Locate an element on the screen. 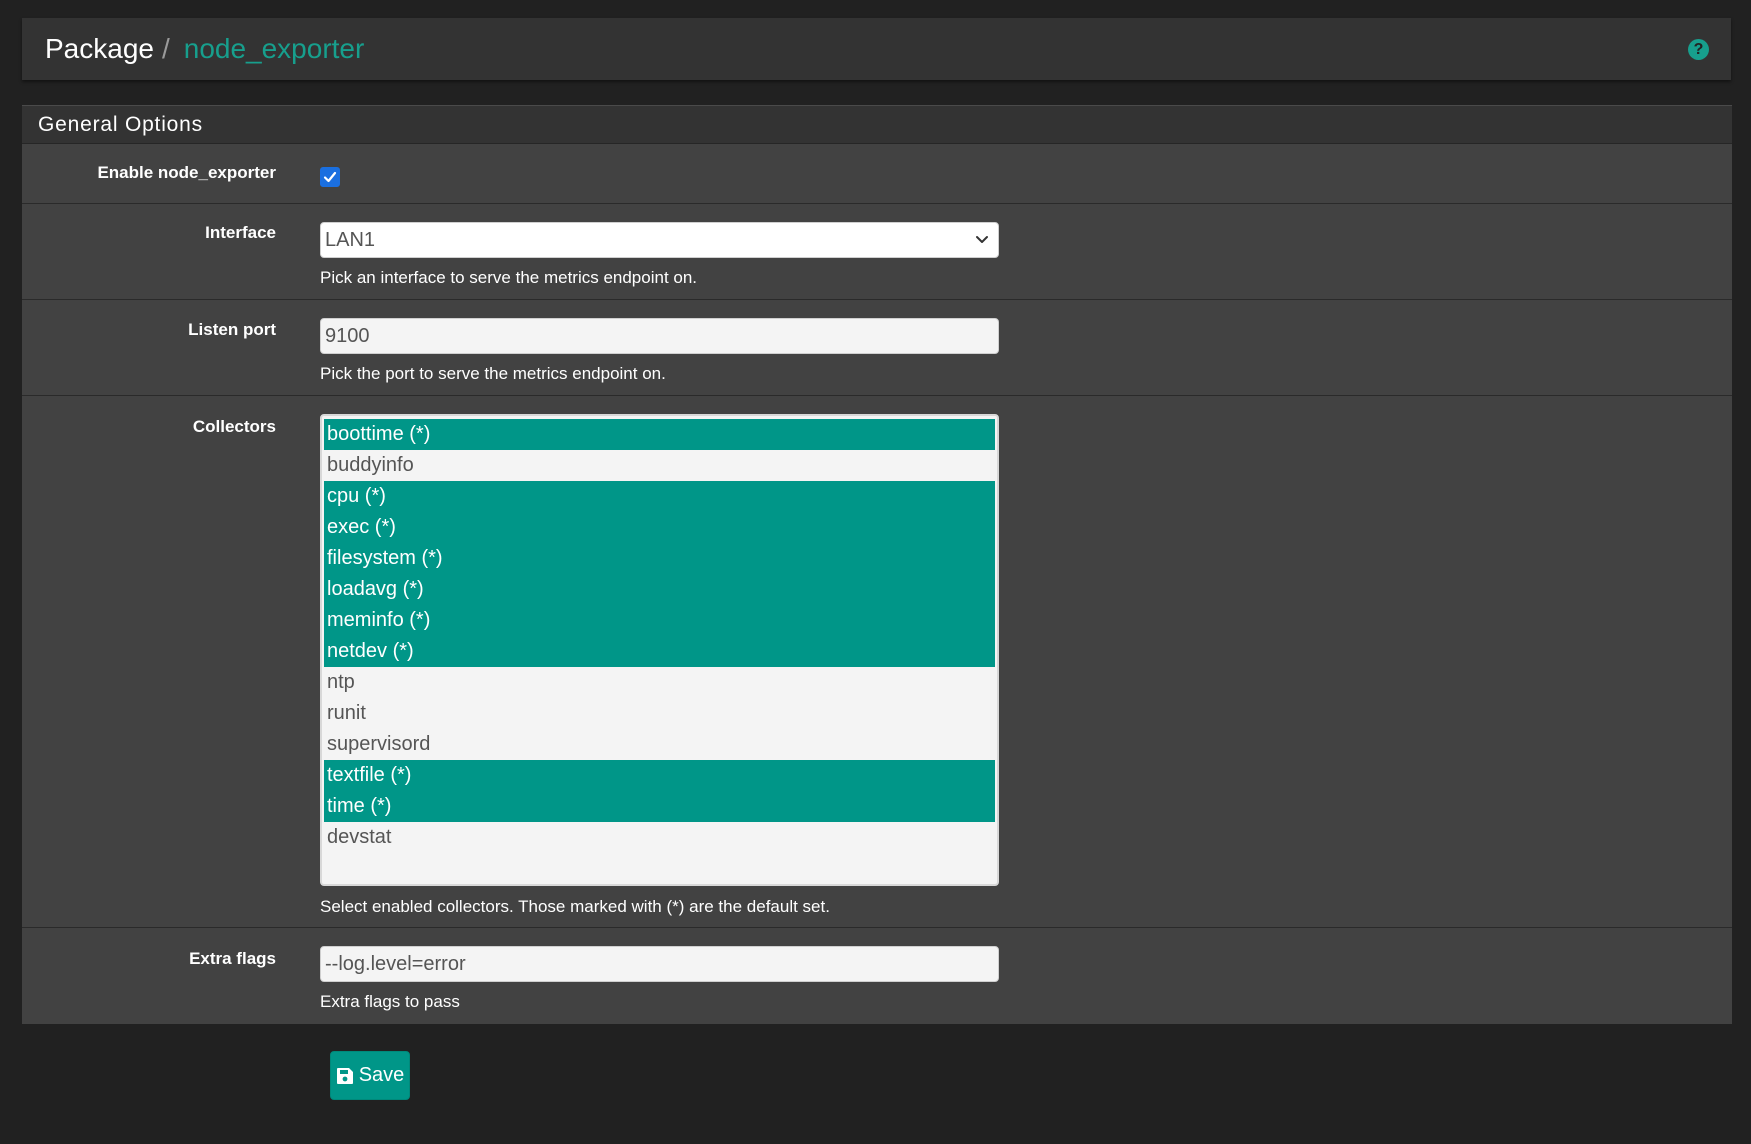 The width and height of the screenshot is (1751, 1144). collector-option: devstat is located at coordinates (659, 837).